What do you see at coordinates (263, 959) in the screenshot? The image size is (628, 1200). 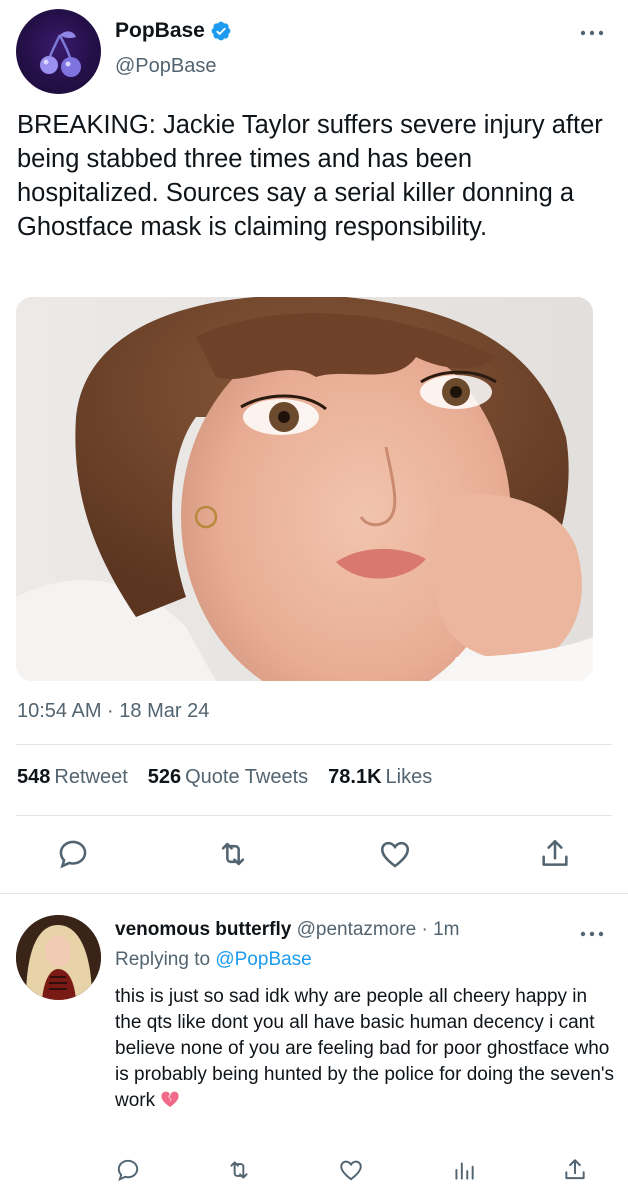 I see `replying-to-link: @PopBase` at bounding box center [263, 959].